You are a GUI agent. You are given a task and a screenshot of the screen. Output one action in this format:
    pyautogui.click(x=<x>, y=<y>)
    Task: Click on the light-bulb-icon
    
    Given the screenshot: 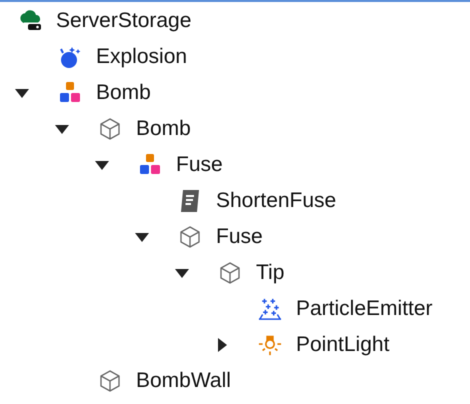 What is the action you would take?
    pyautogui.click(x=270, y=345)
    